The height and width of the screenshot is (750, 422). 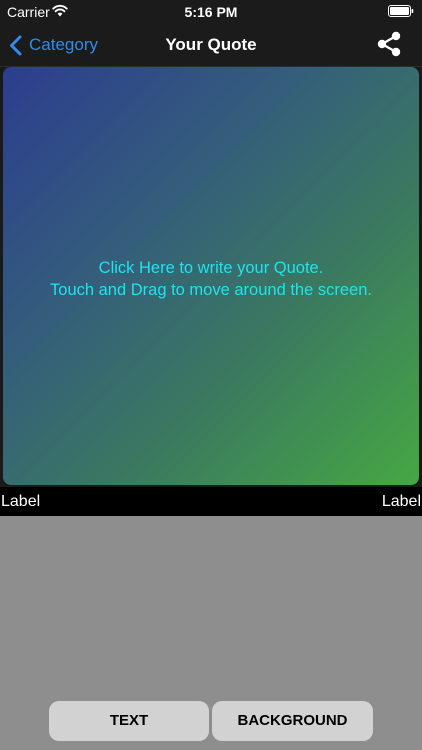 I want to click on status-time: 5:16 PM, so click(x=211, y=12).